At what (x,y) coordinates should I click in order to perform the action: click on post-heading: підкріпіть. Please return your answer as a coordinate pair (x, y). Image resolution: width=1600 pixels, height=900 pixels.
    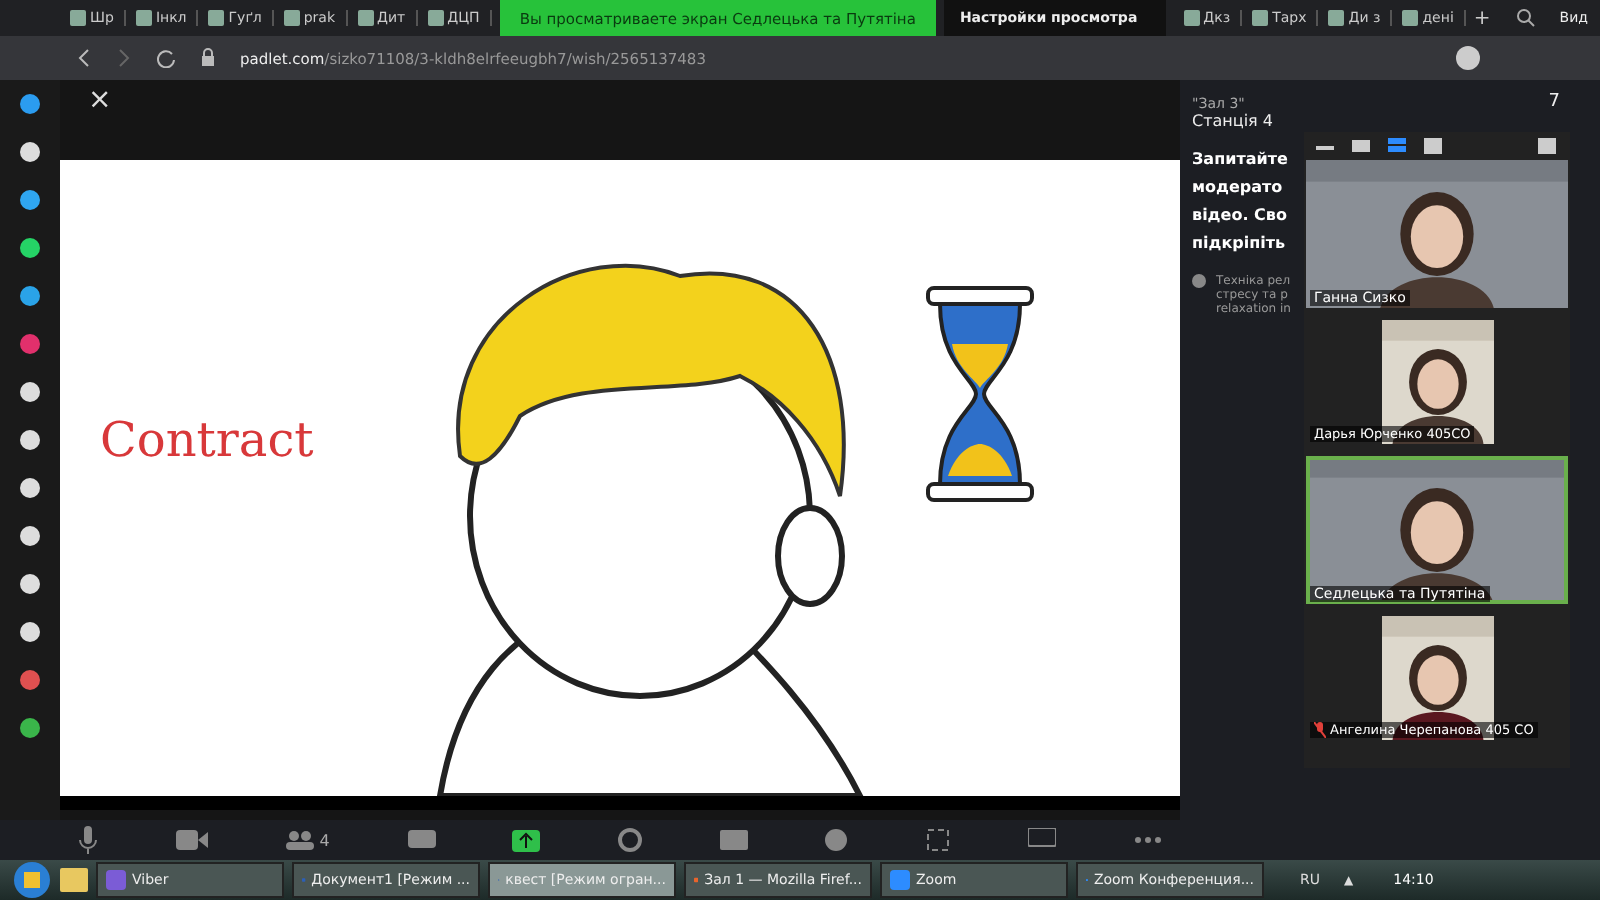
    Looking at the image, I should click on (1239, 244).